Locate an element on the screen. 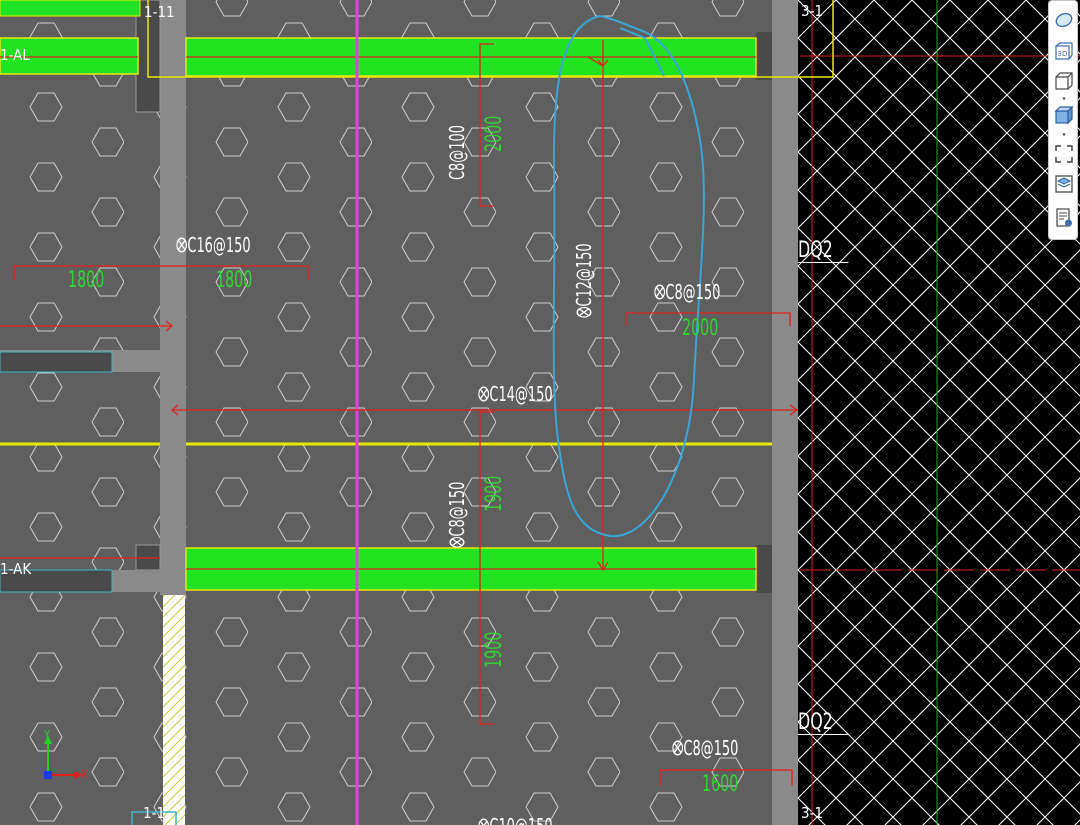 The image size is (1080, 825). dim-1900-low: 1900 is located at coordinates (494, 649).